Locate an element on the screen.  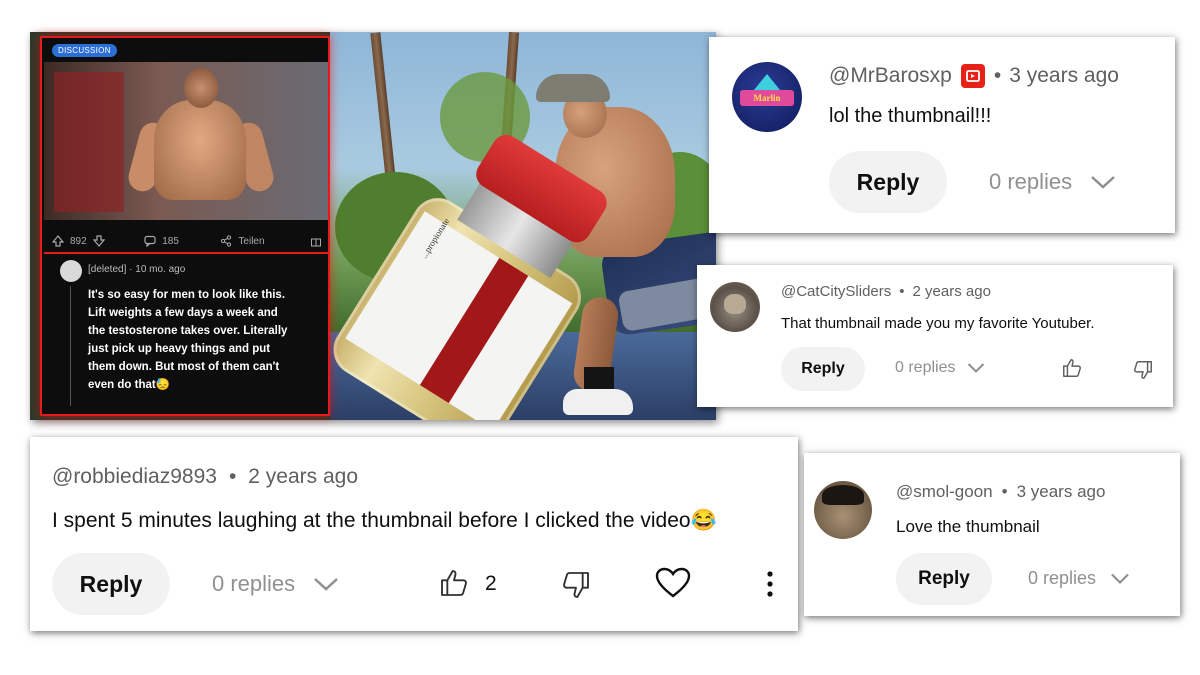
comment-header: @CatCitySliders • 2 years ago is located at coordinates (886, 291).